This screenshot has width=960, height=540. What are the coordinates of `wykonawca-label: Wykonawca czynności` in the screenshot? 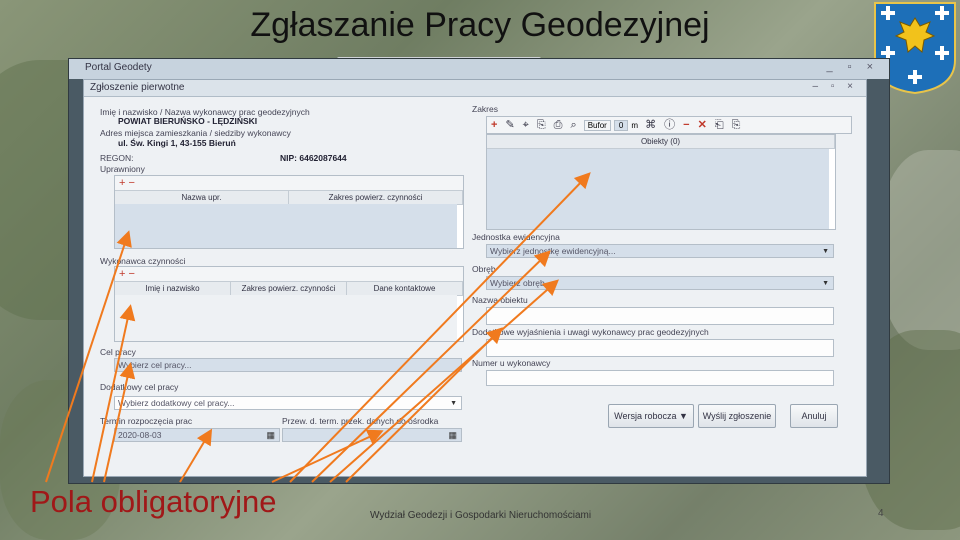 It's located at (143, 261).